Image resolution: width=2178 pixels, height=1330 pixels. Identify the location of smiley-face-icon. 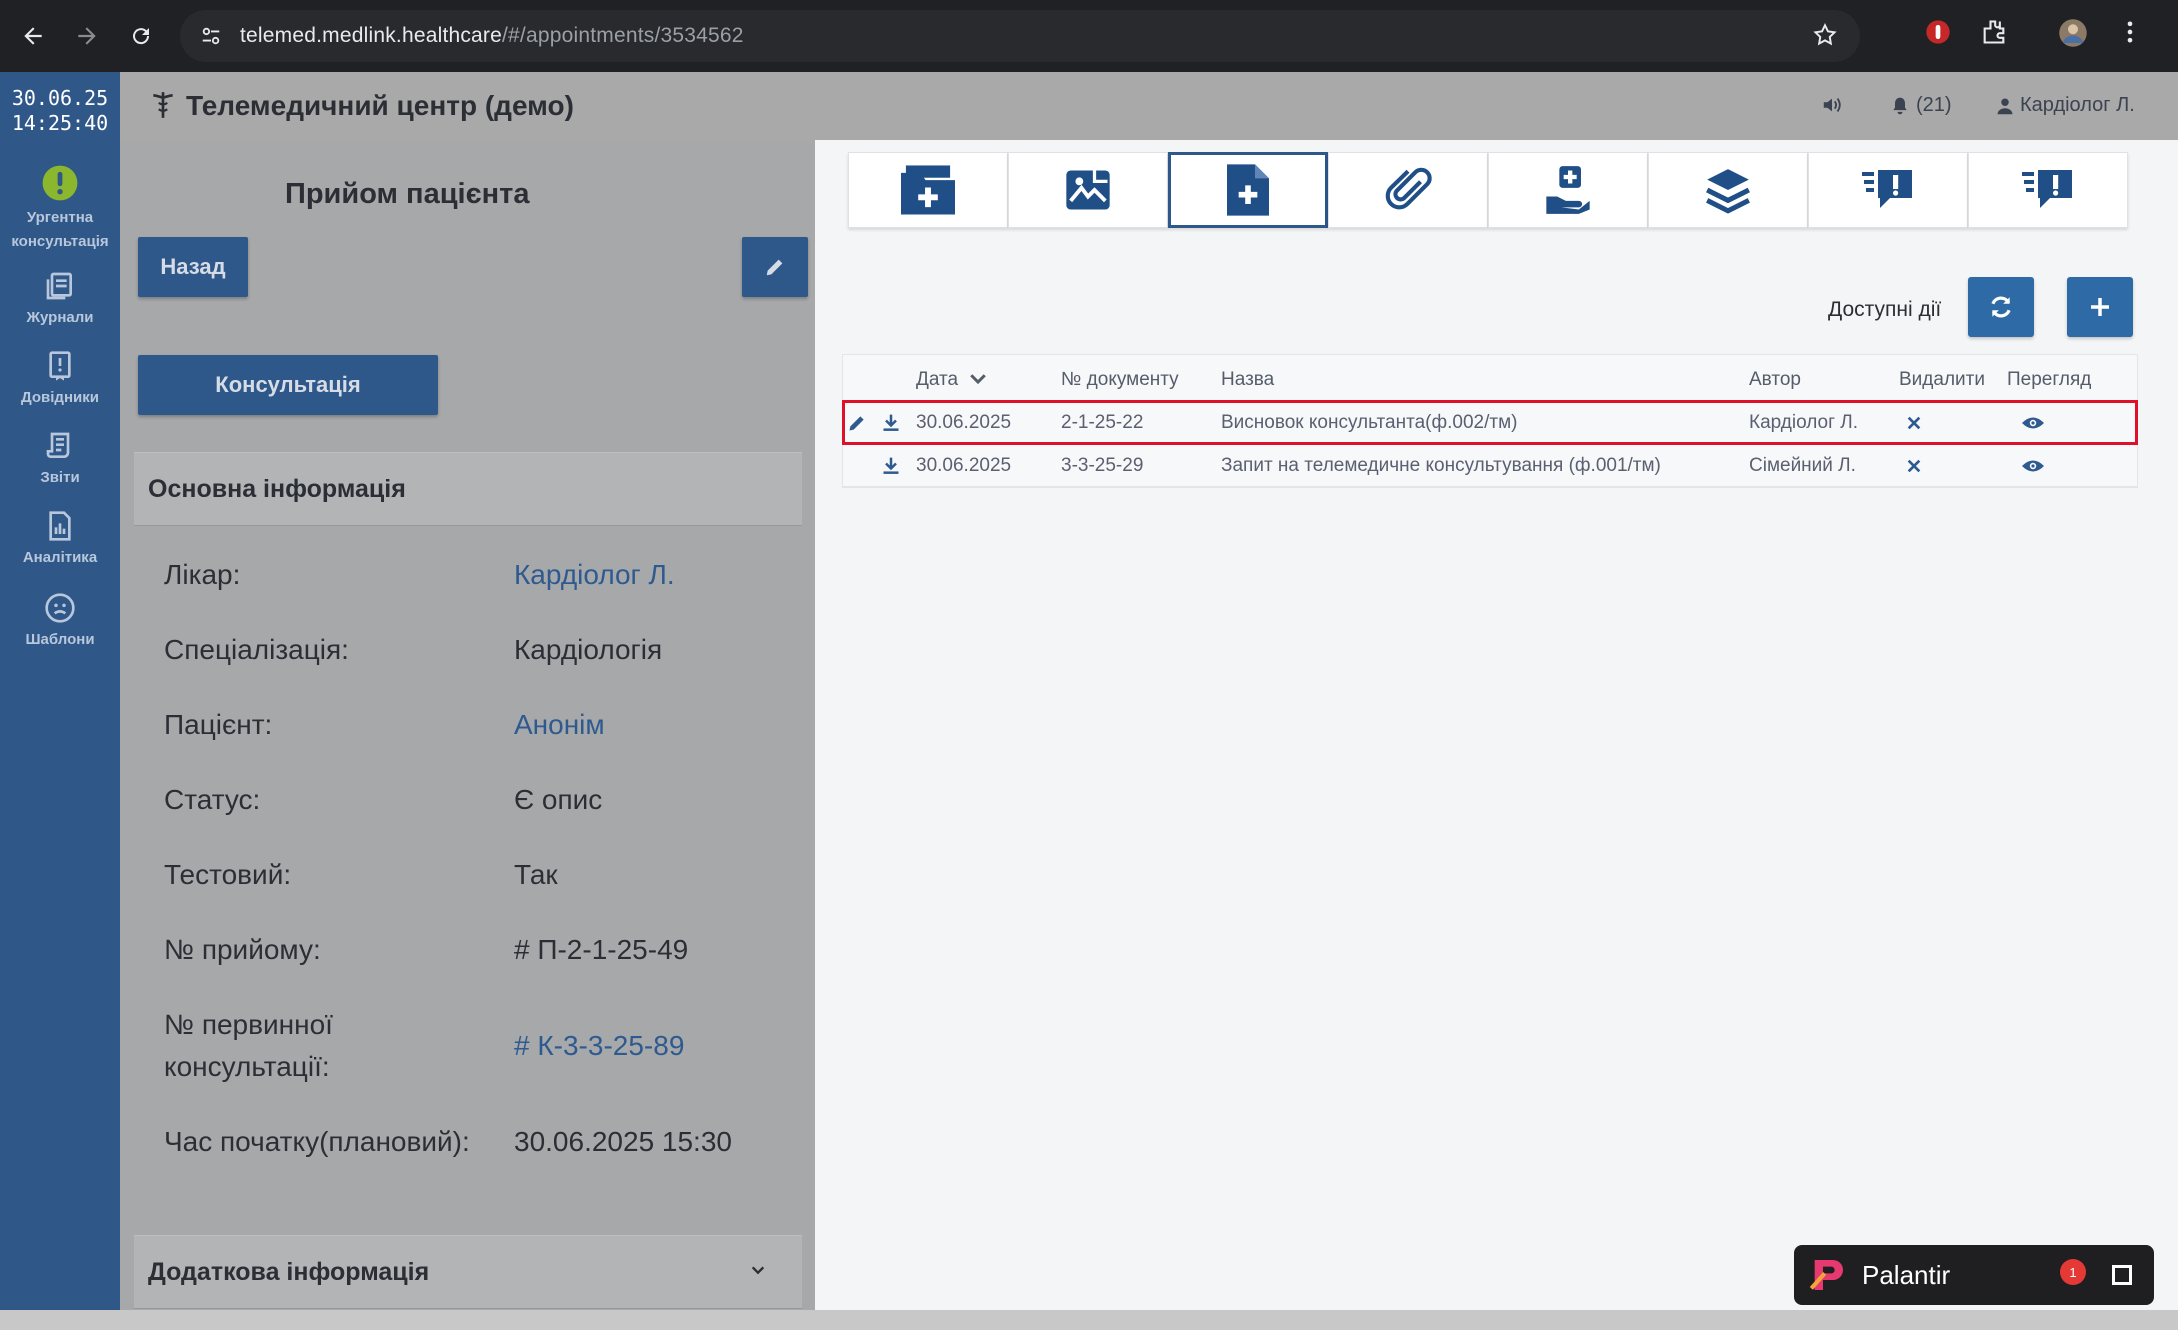
(60, 608).